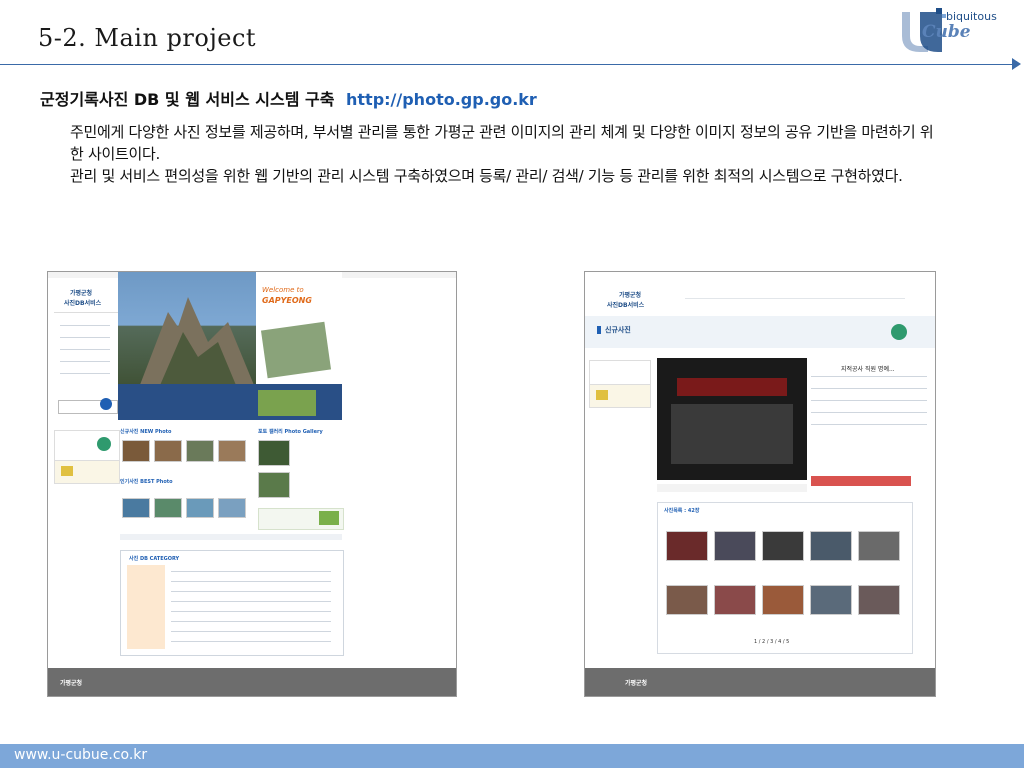 Image resolution: width=1024 pixels, height=768 pixels. What do you see at coordinates (732, 488) in the screenshot?
I see `caption-bar` at bounding box center [732, 488].